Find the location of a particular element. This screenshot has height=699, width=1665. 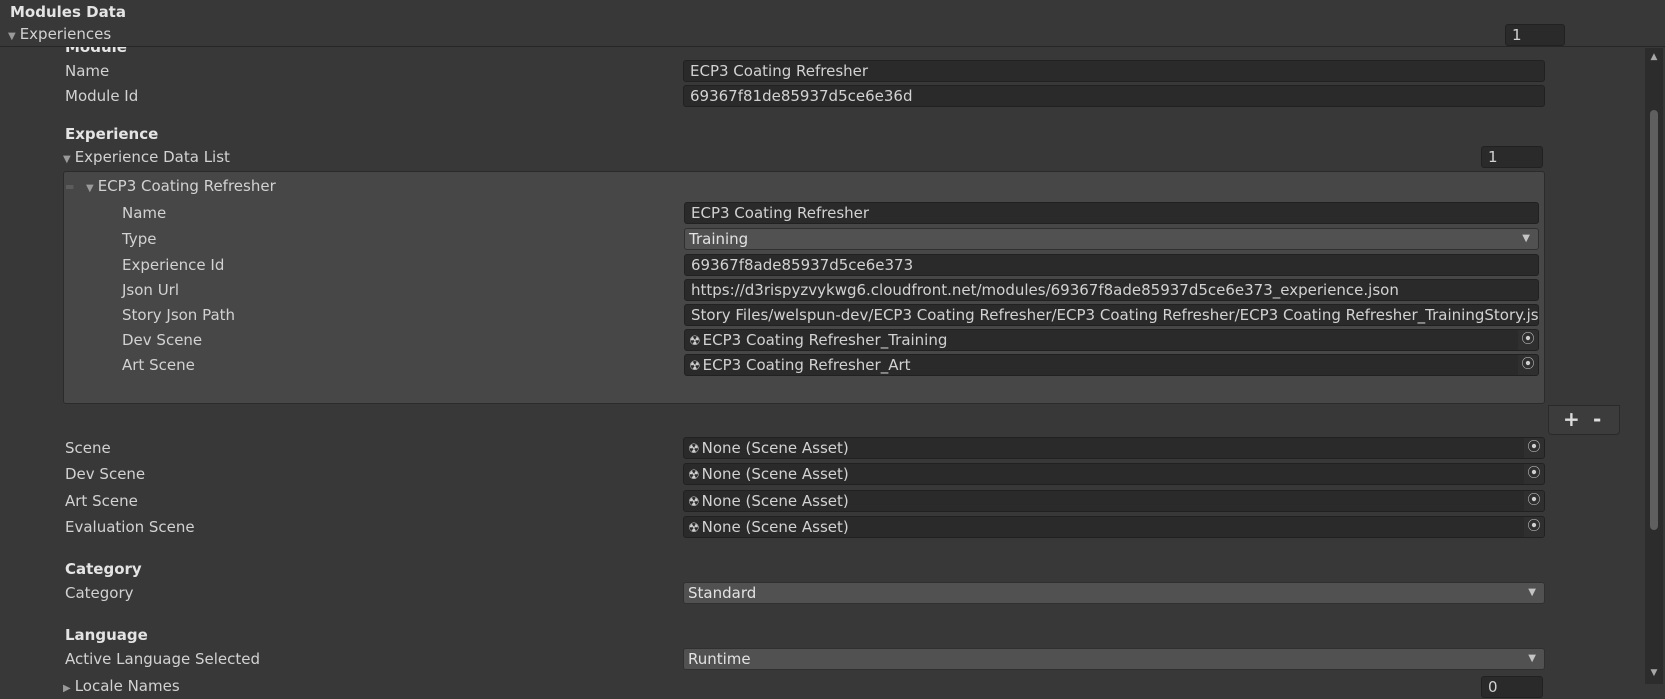

module-id-label: Module Id is located at coordinates (102, 96).